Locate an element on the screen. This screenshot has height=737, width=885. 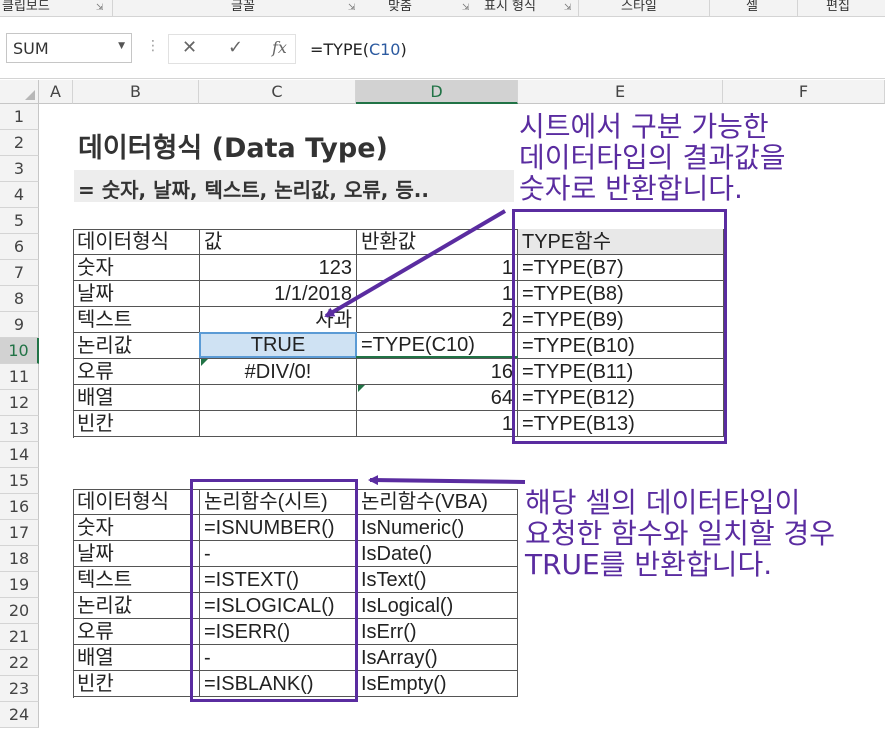
row-header-4: 4 is located at coordinates (19, 195).